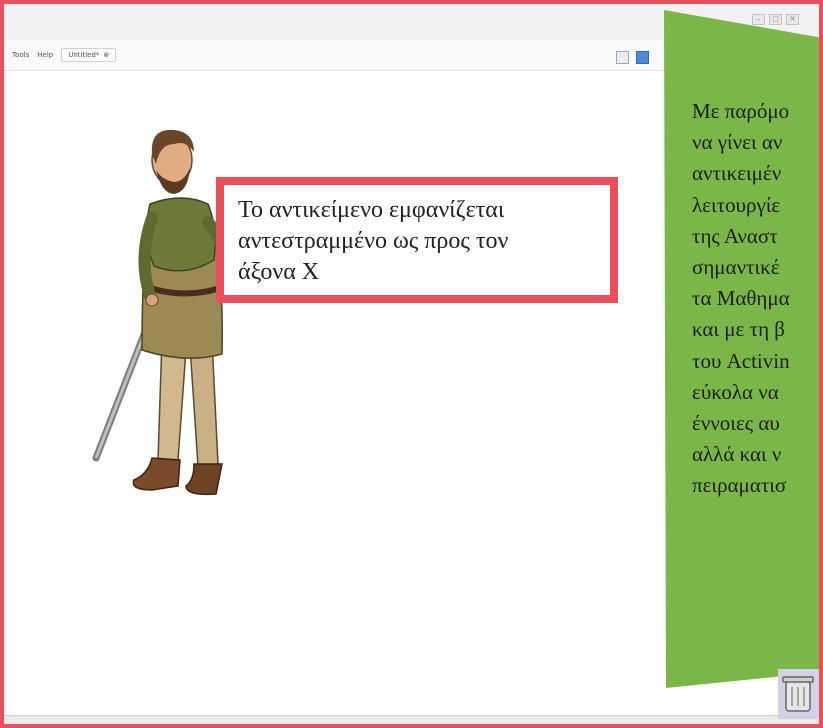 The height and width of the screenshot is (728, 823). I want to click on menu-help: Help, so click(45, 55).